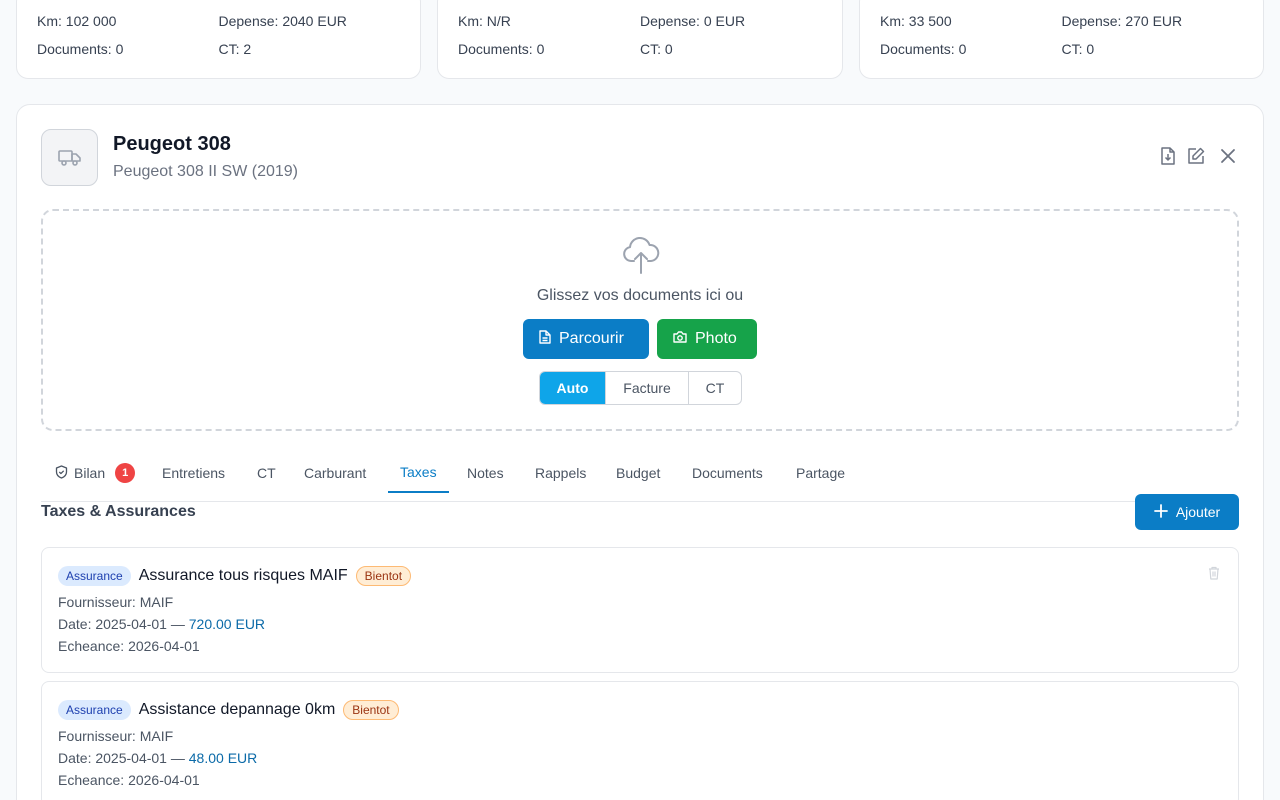 The image size is (1280, 800). What do you see at coordinates (484, 21) in the screenshot?
I see `km-value: Km: N/R` at bounding box center [484, 21].